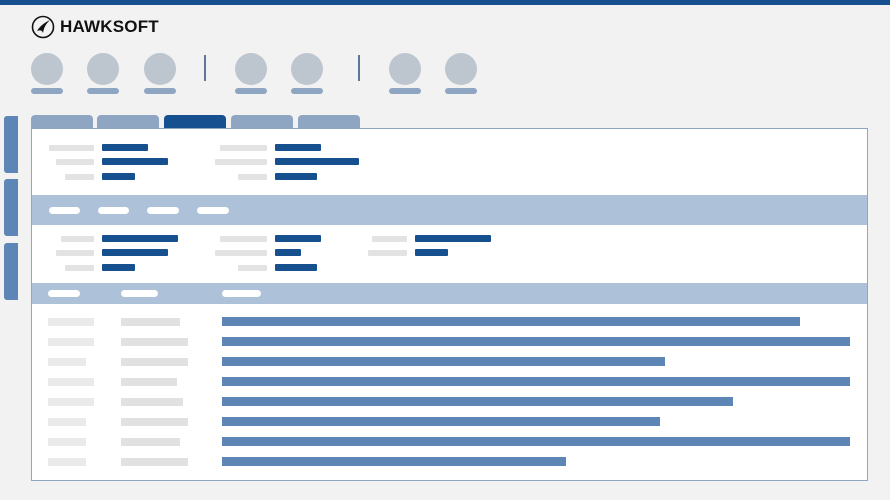  What do you see at coordinates (47, 69) in the screenshot?
I see `toolbar-button-1-icon` at bounding box center [47, 69].